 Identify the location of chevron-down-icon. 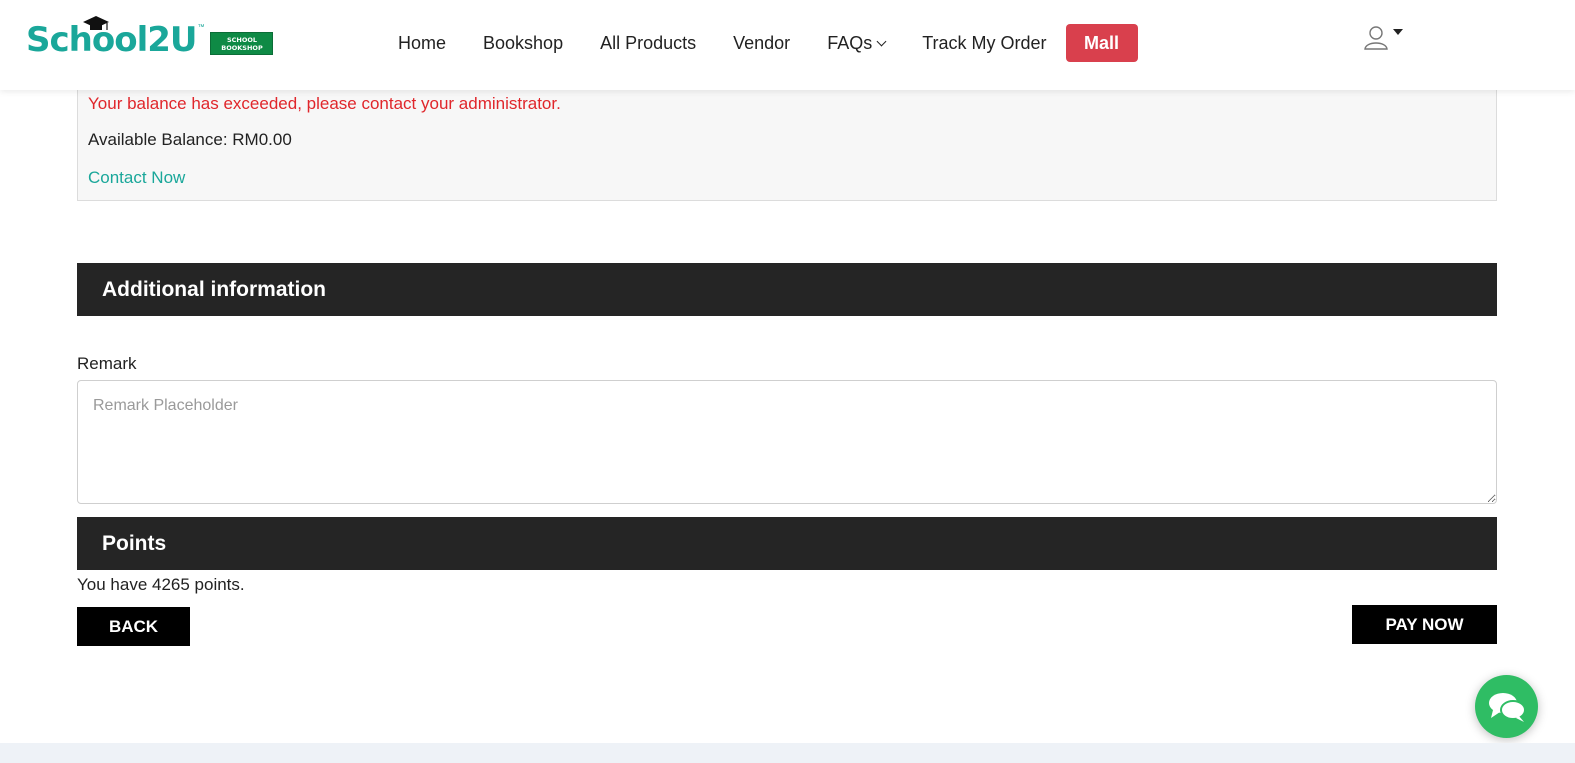
(881, 41).